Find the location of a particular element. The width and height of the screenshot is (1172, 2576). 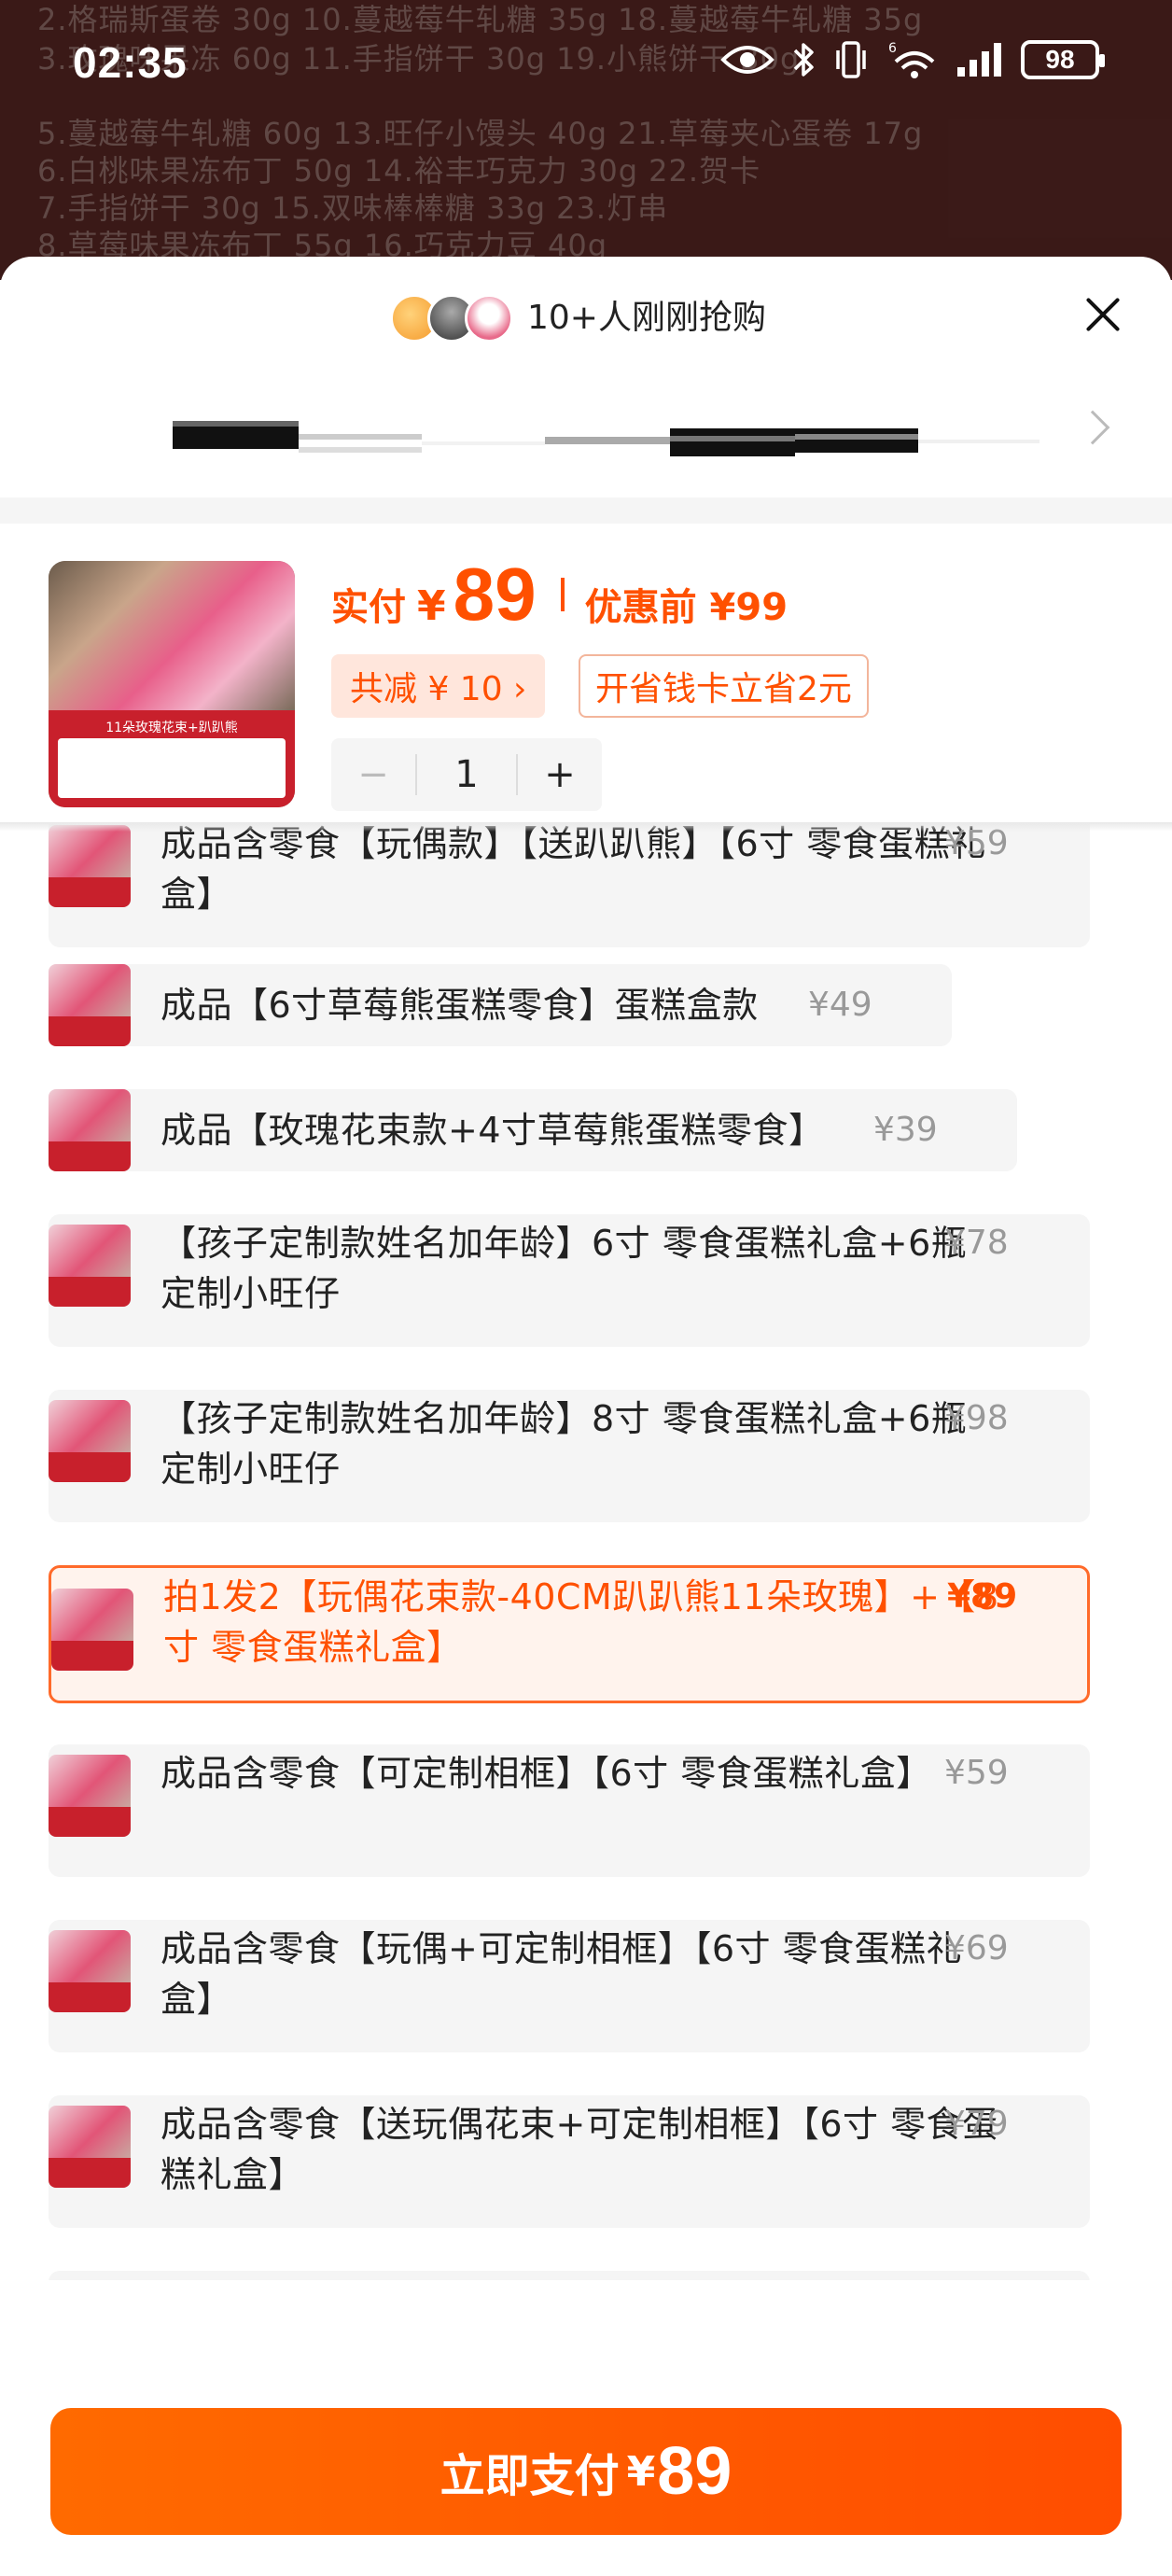

price-separator is located at coordinates (562, 594).